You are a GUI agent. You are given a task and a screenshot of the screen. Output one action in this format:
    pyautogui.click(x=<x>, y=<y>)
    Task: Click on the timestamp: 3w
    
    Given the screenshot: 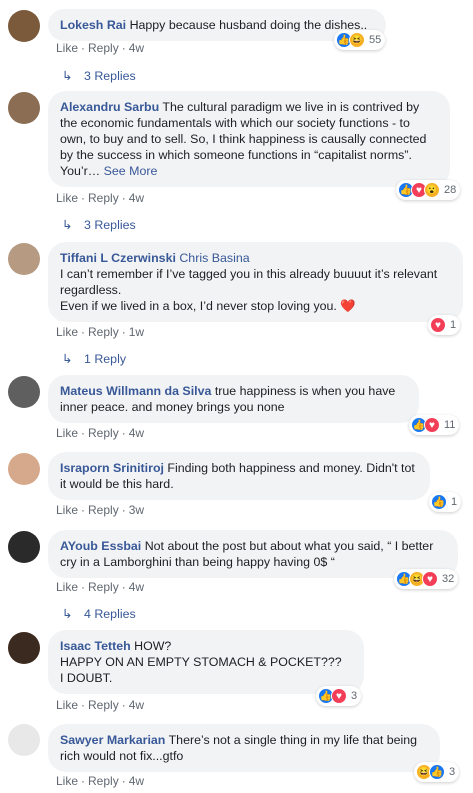 What is the action you would take?
    pyautogui.click(x=136, y=510)
    